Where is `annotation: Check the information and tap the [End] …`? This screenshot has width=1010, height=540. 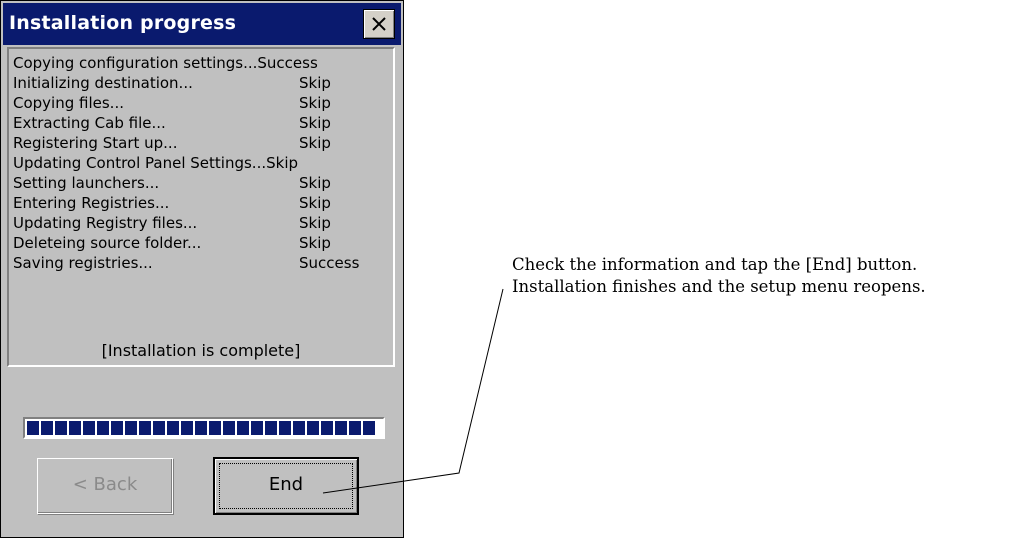
annotation: Check the information and tap the [End] … is located at coordinates (719, 276).